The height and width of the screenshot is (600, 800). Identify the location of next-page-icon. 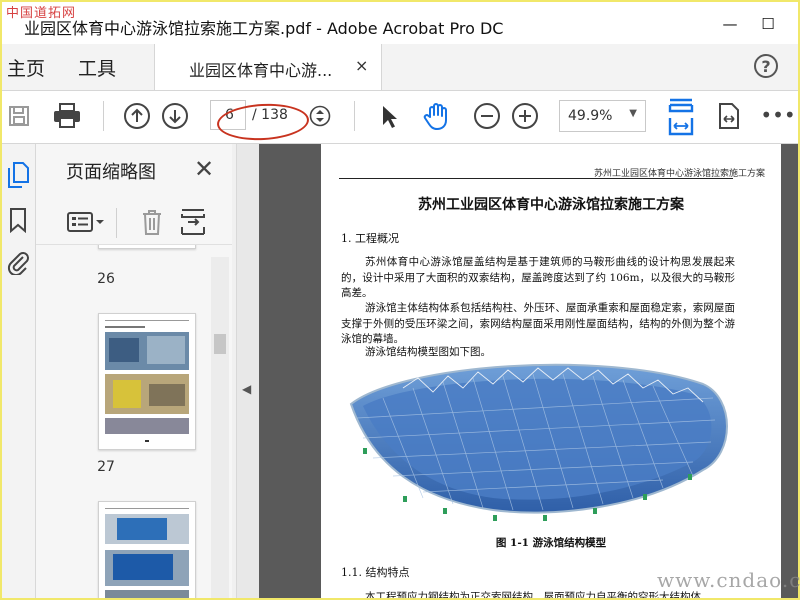
(175, 116).